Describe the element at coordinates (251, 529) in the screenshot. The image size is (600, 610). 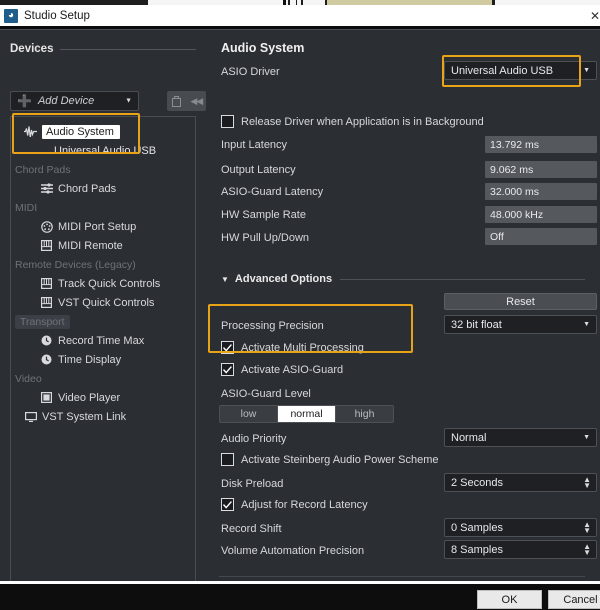
I see `record-shift-label: Record Shift` at that location.